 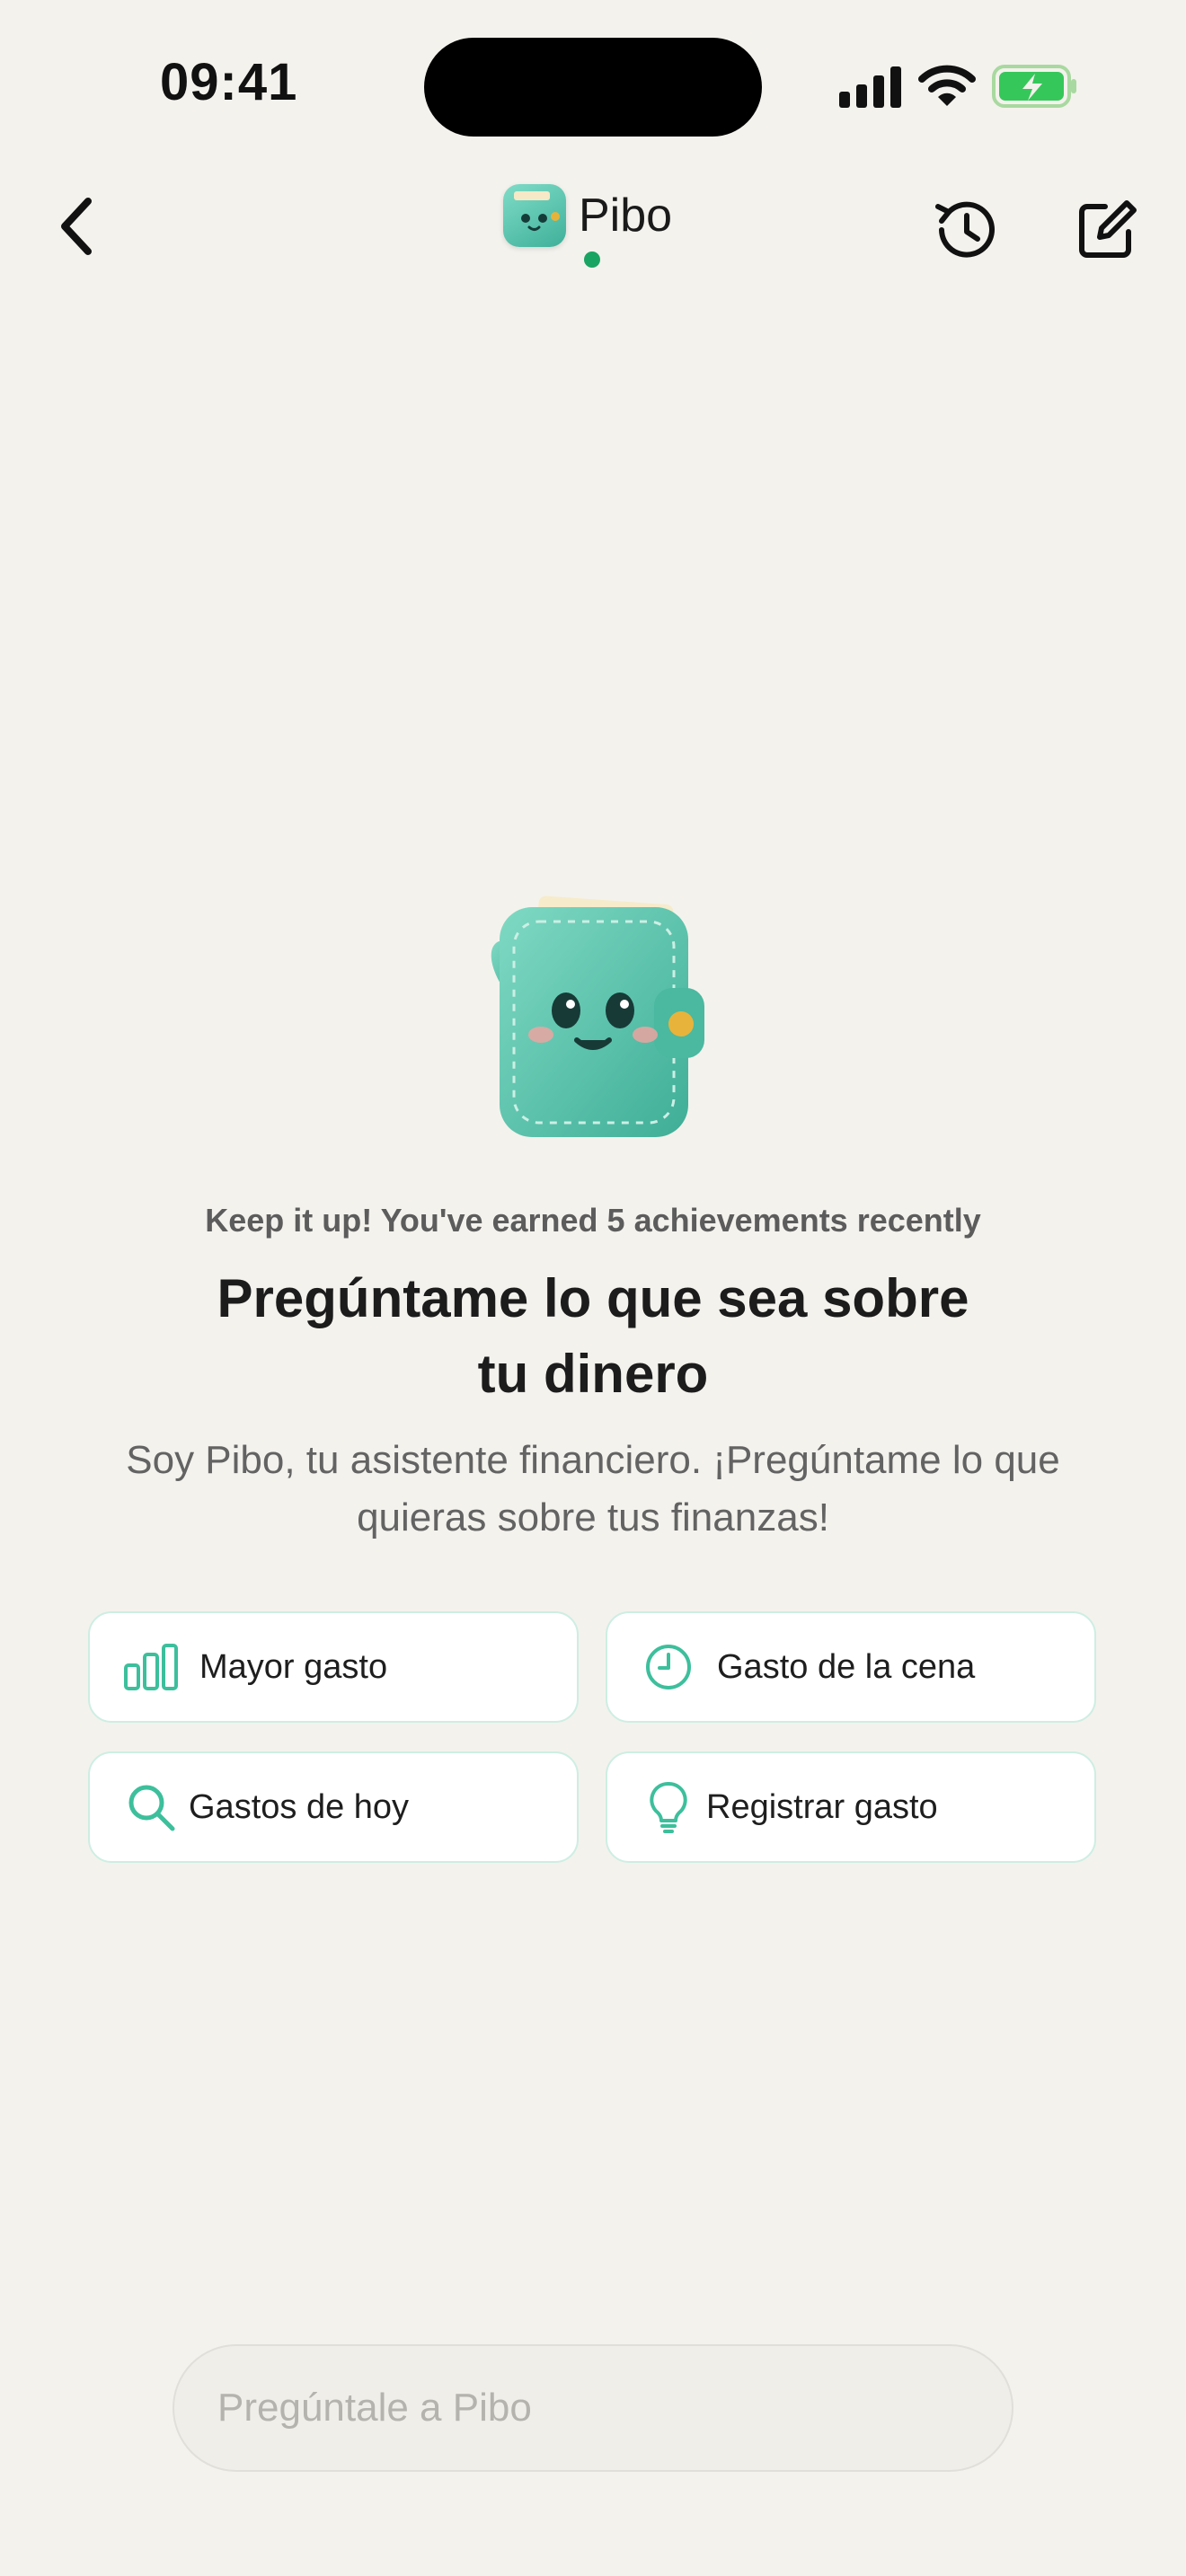 I want to click on suggestion-chip-gasto-cena: Gasto de la cena, so click(x=851, y=1667).